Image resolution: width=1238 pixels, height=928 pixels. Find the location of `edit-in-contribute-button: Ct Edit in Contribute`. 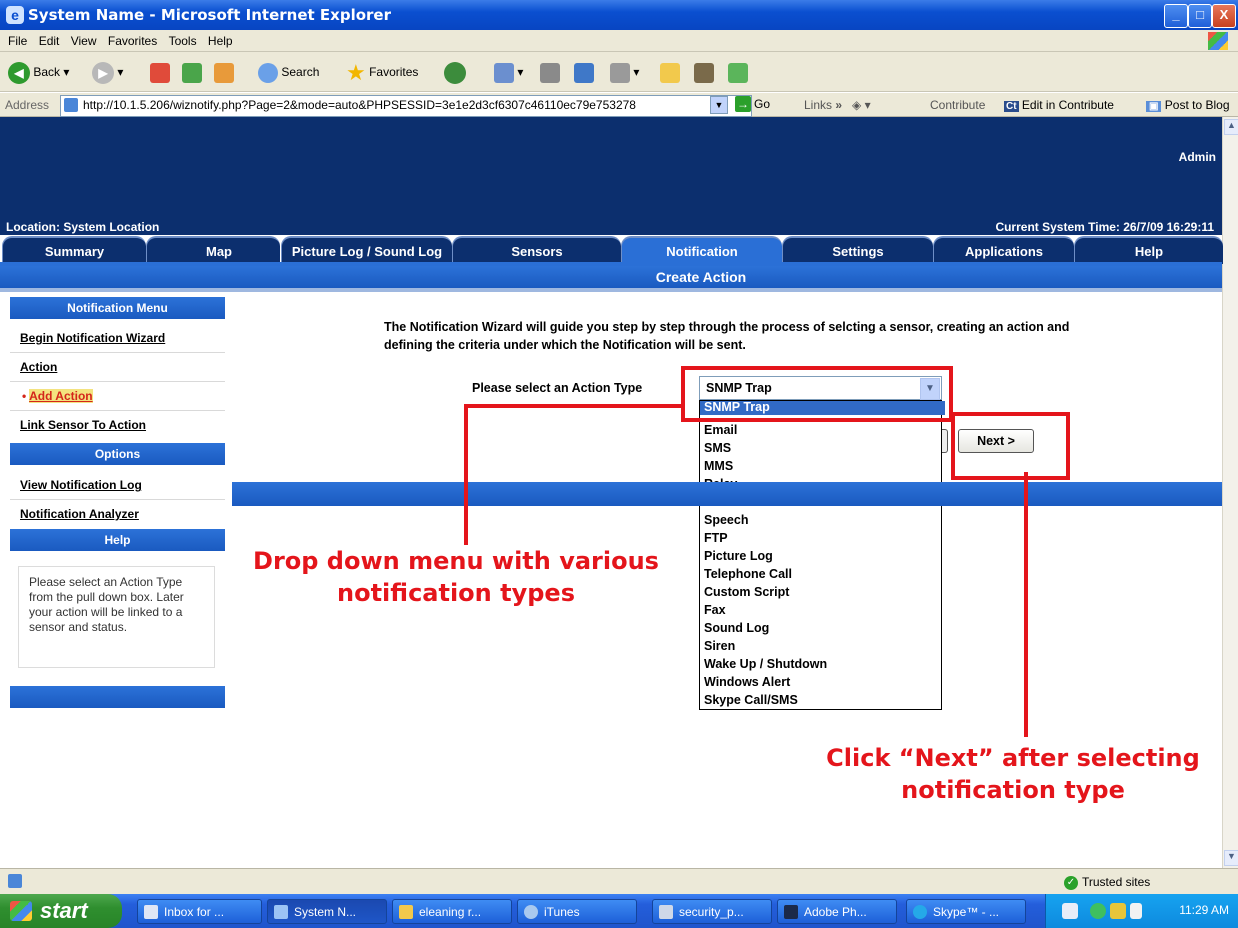

edit-in-contribute-button: Ct Edit in Contribute is located at coordinates (1059, 105).